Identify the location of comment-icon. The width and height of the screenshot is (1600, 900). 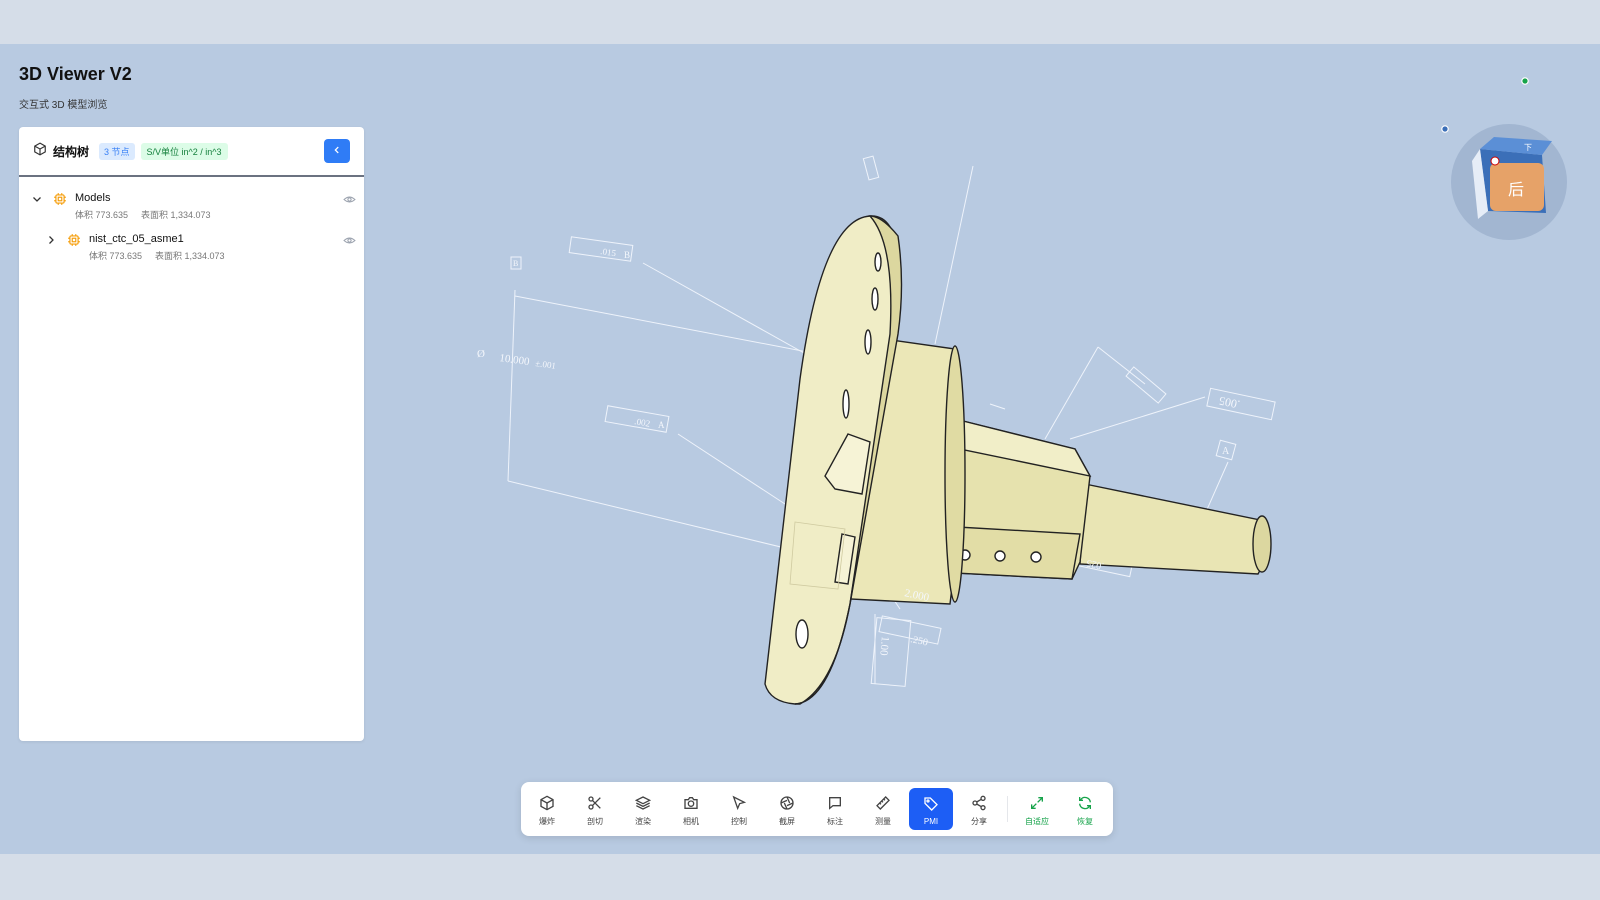
(835, 804).